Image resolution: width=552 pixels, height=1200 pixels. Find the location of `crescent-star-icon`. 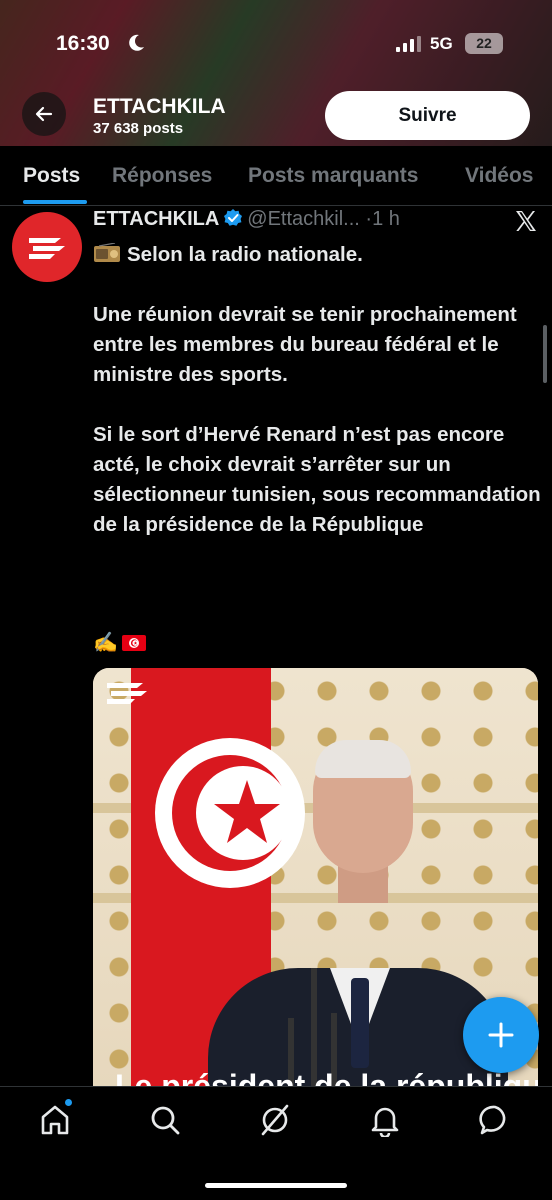

crescent-star-icon is located at coordinates (231, 813).